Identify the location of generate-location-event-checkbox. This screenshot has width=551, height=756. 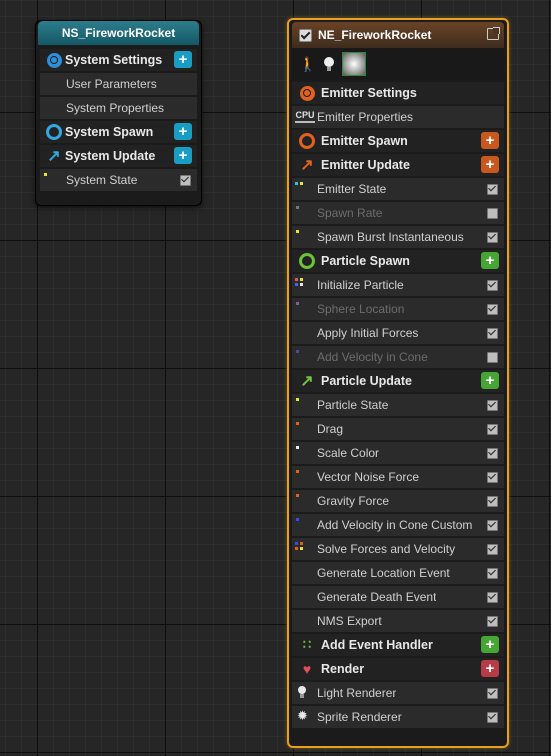
(492, 573).